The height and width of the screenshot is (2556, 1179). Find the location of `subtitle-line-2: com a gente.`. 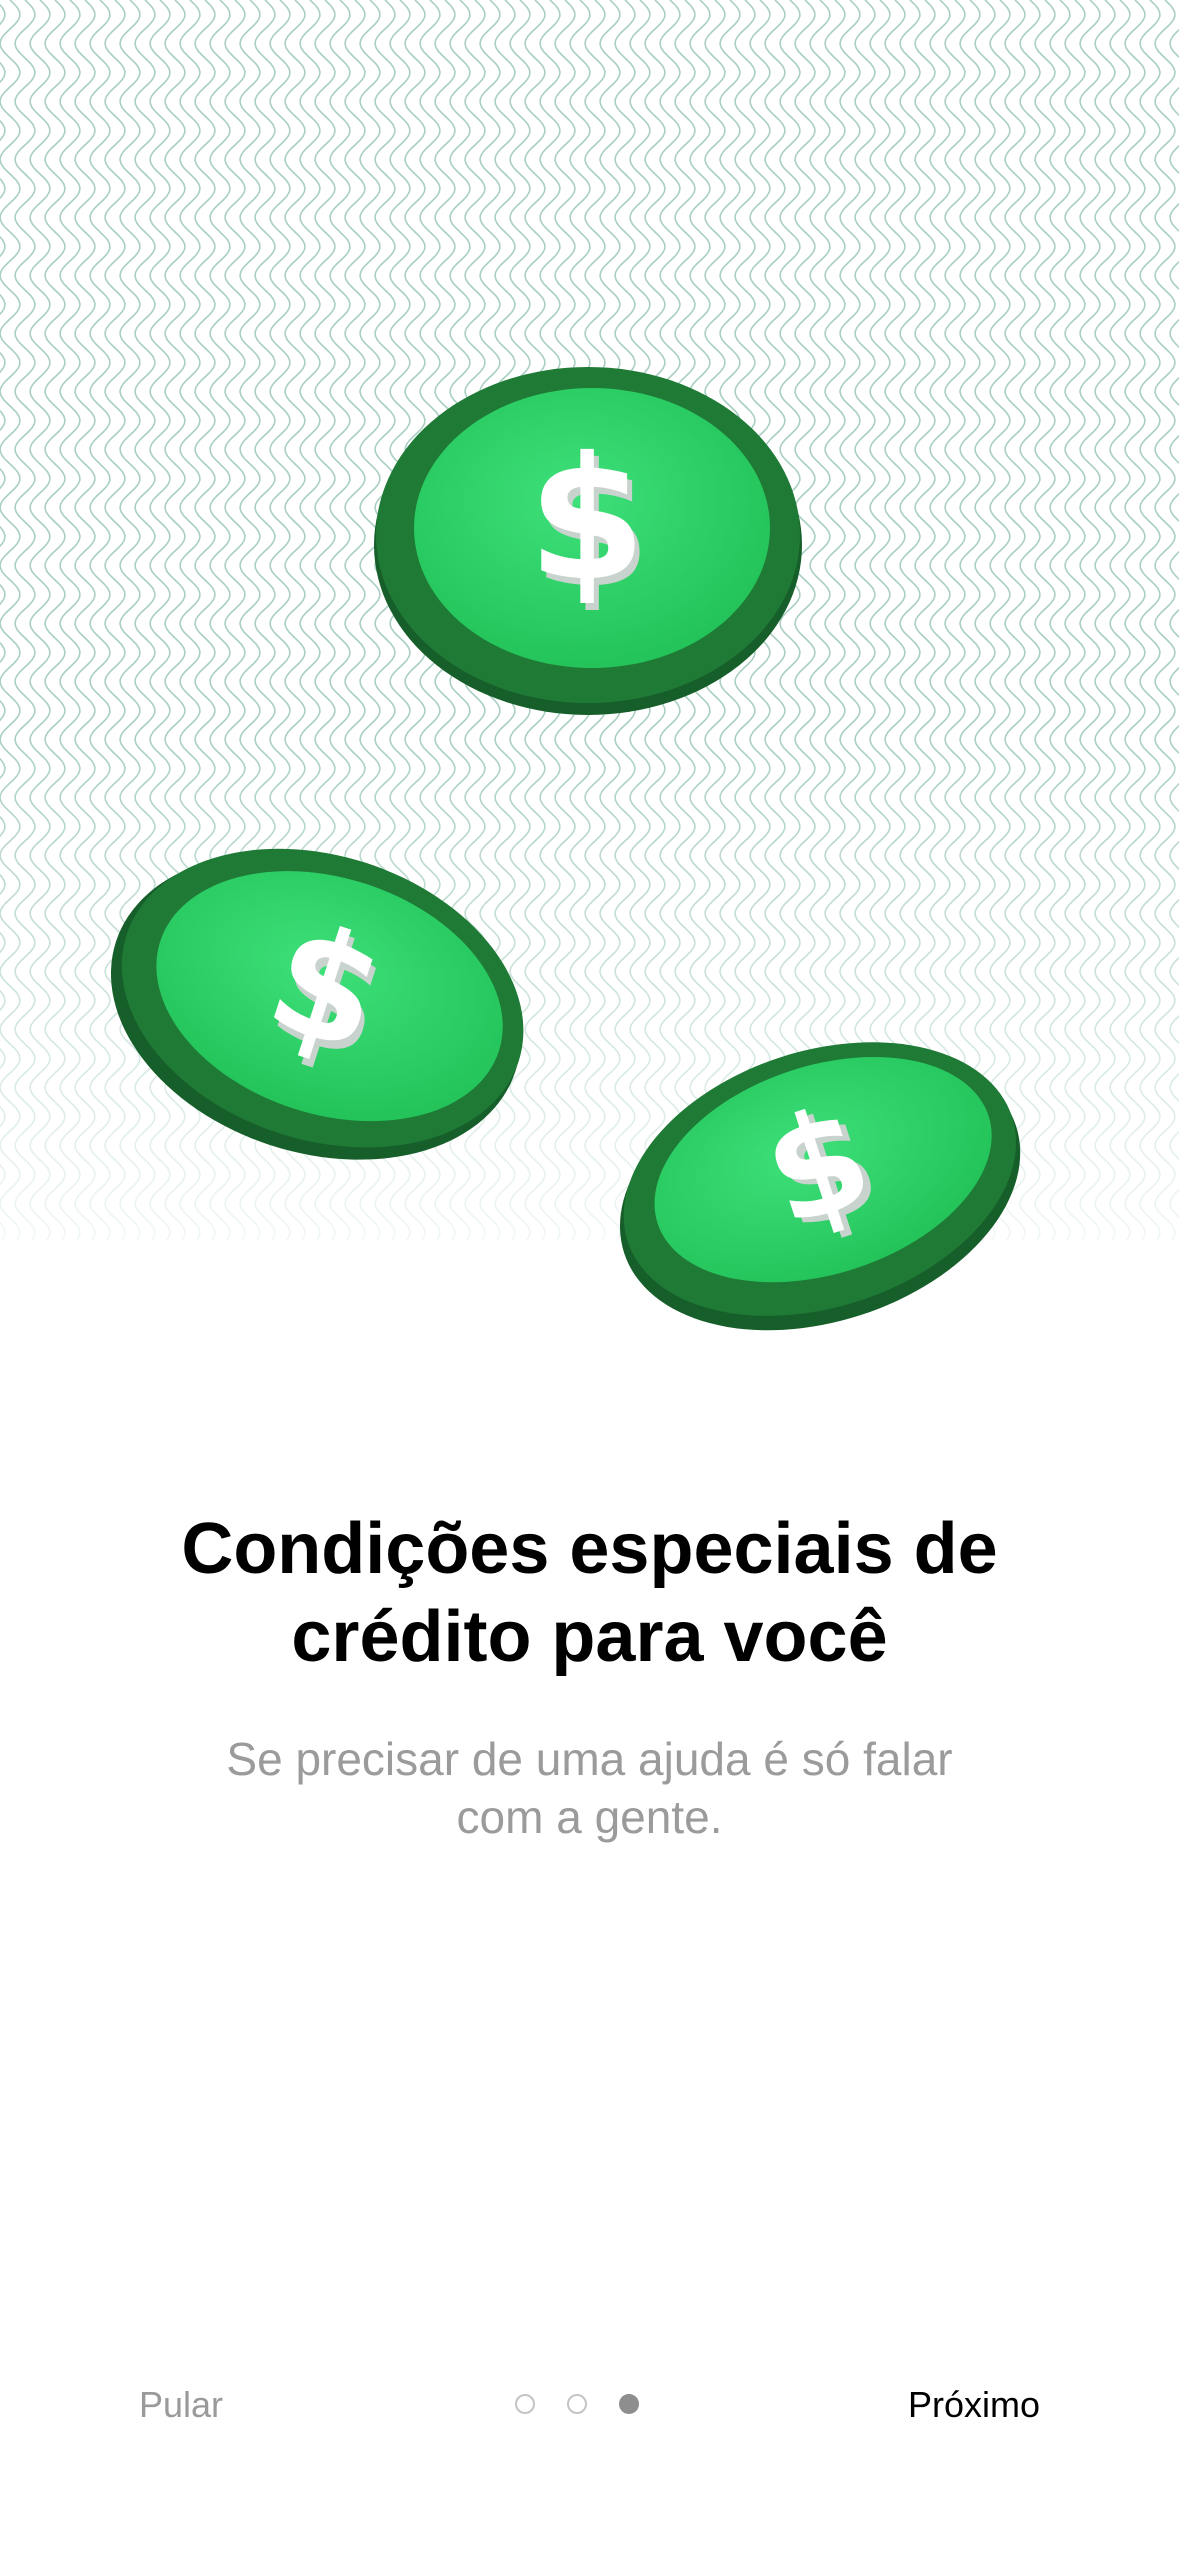

subtitle-line-2: com a gente. is located at coordinates (589, 1817).